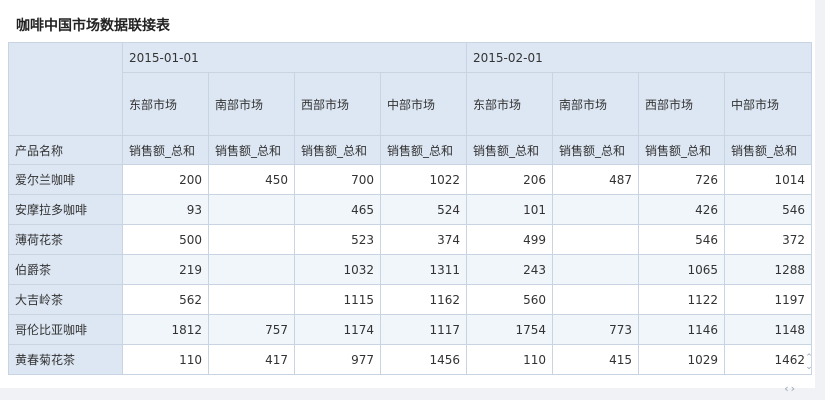 Image resolution: width=825 pixels, height=400 pixels. I want to click on date-header: 2015-02-01, so click(639, 57).